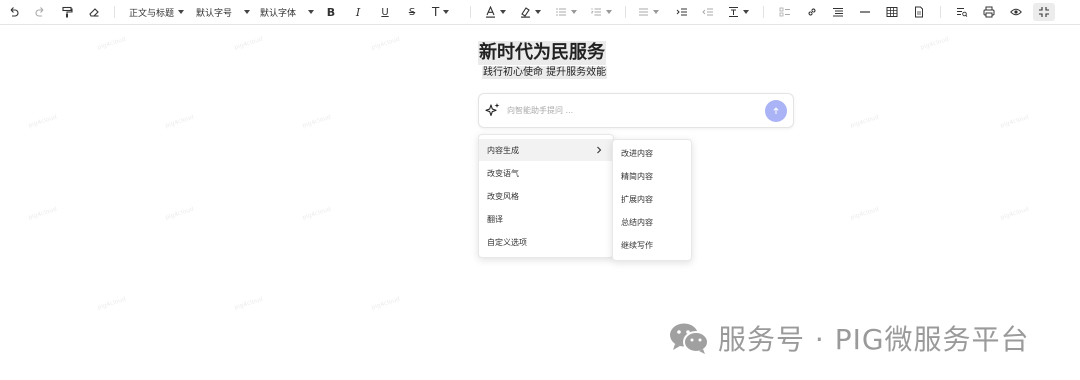 This screenshot has height=380, width=1080. Describe the element at coordinates (546, 196) in the screenshot. I see `menu-item-change-style: 改变风格` at that location.